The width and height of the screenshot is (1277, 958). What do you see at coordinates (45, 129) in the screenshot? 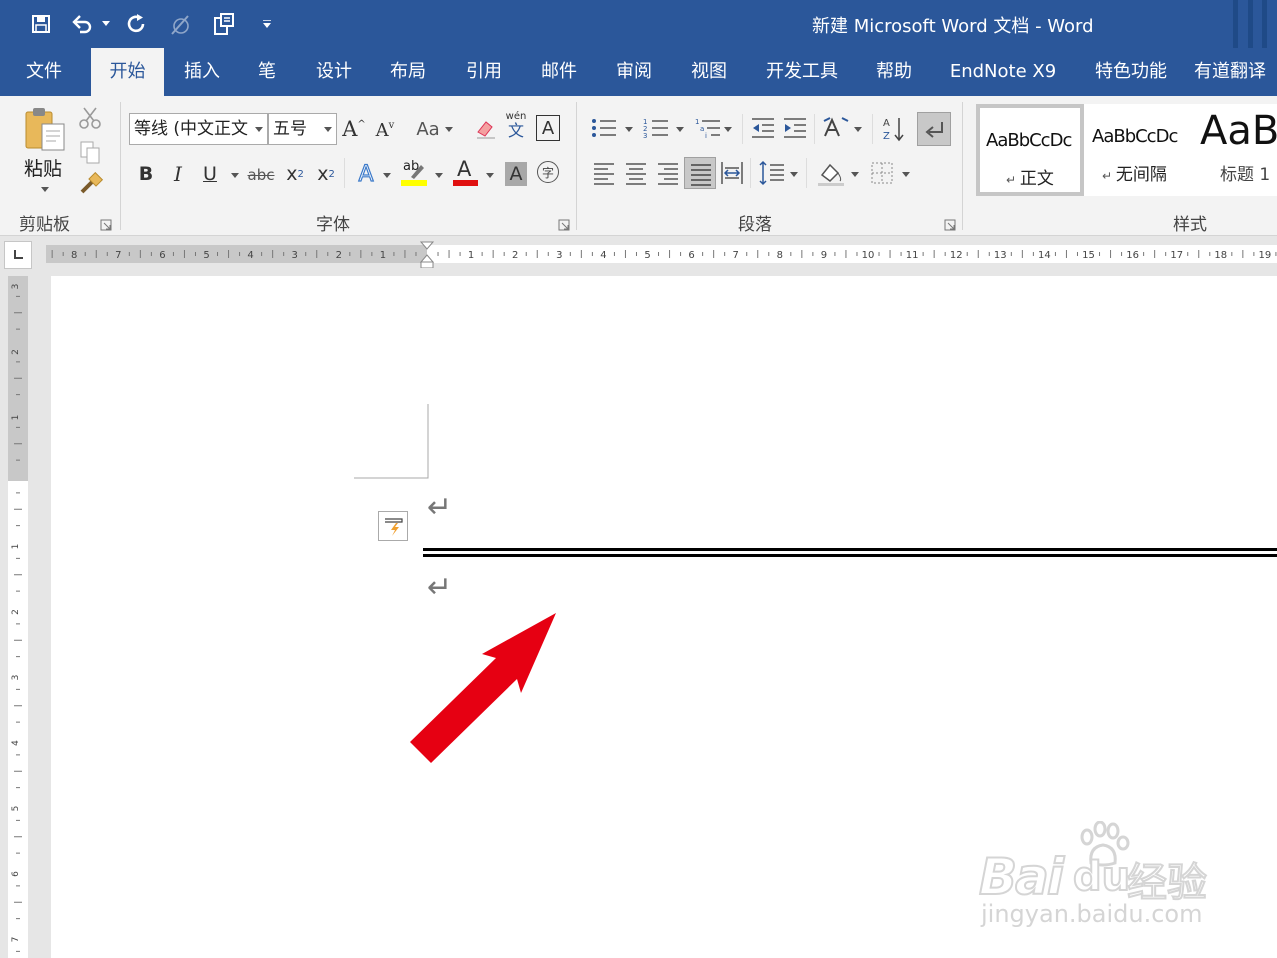
I see `paste-icon` at bounding box center [45, 129].